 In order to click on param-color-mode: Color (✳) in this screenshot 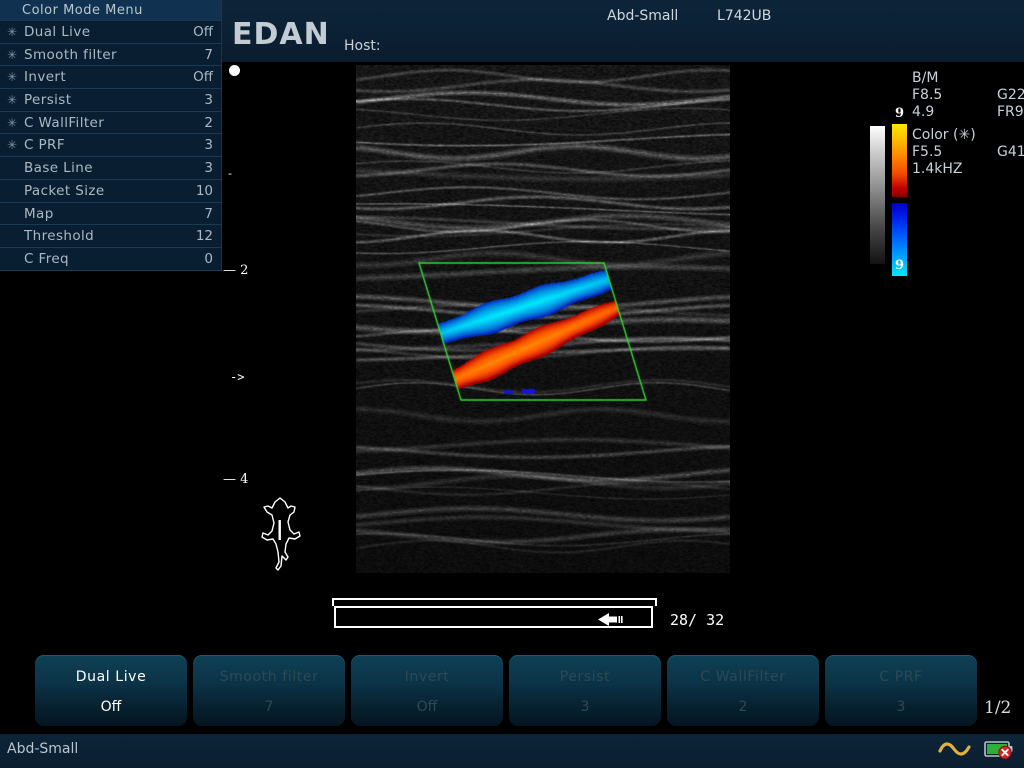, I will do `click(944, 135)`.